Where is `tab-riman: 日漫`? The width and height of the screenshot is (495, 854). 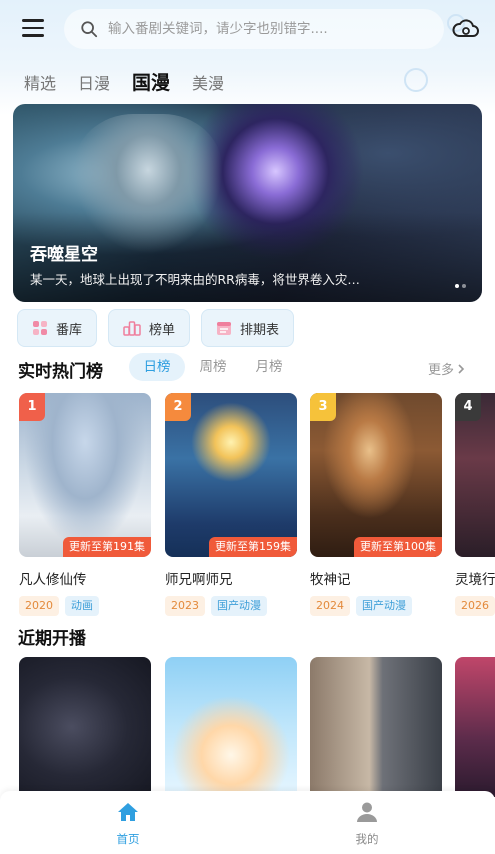
tab-riman: 日漫 is located at coordinates (94, 82).